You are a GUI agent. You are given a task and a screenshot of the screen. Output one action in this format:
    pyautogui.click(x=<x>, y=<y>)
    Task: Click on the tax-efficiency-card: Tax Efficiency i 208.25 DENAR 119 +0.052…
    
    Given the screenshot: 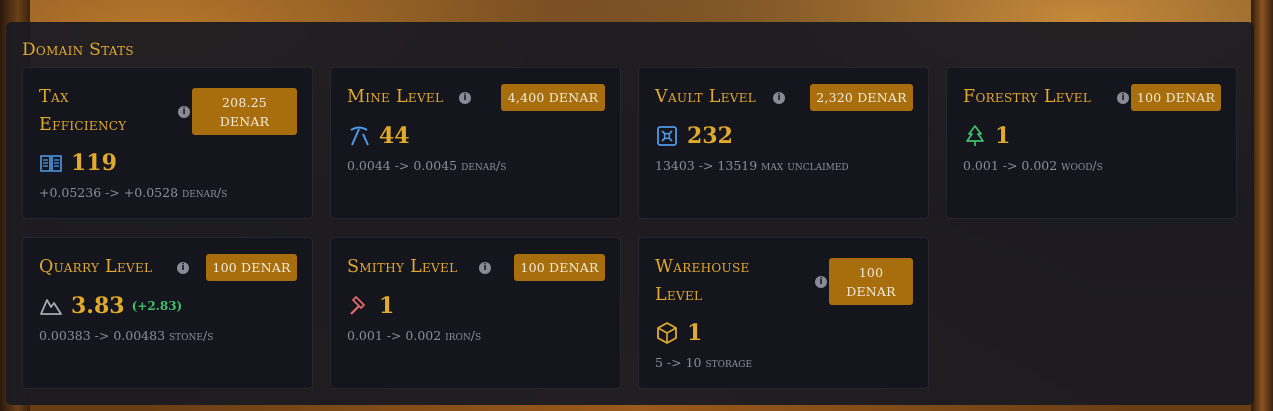 What is the action you would take?
    pyautogui.click(x=167, y=143)
    